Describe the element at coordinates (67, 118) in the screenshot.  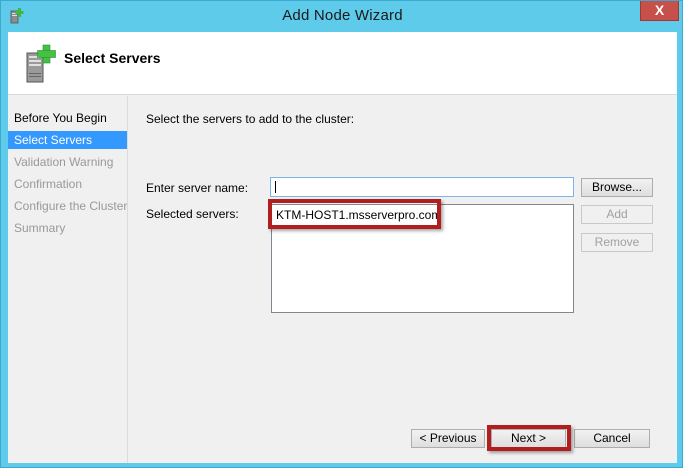
I see `step-before-you-begin: Before You Begin` at that location.